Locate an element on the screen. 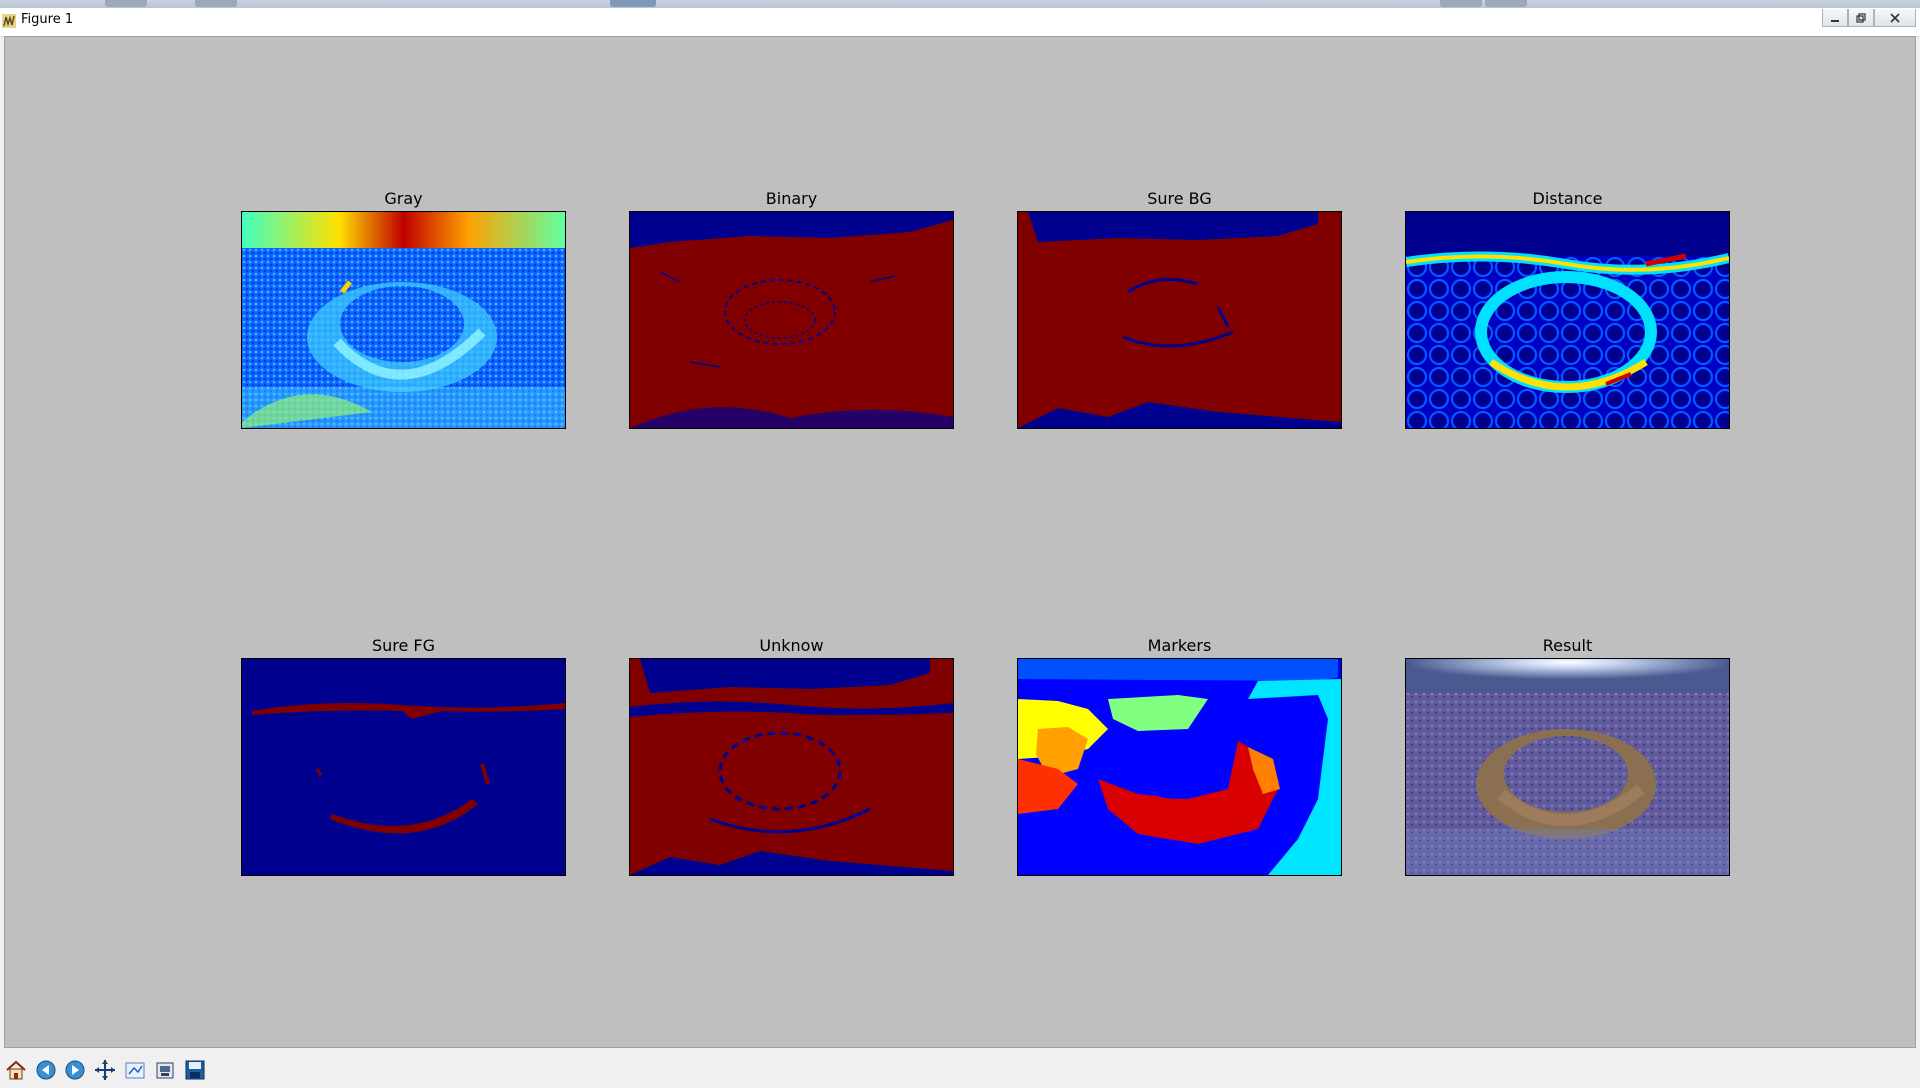 This screenshot has height=1088, width=1920. home-button is located at coordinates (16, 1070).